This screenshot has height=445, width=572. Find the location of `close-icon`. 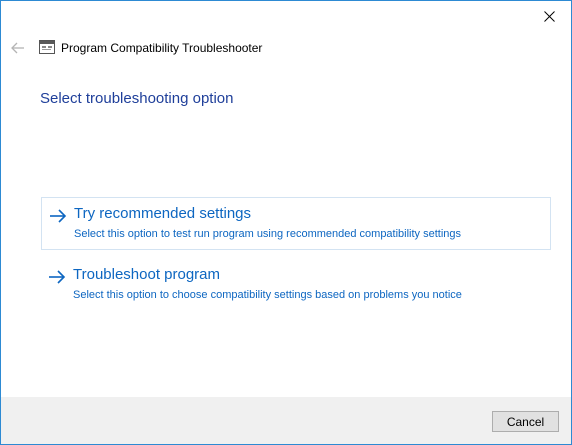

close-icon is located at coordinates (549, 16).